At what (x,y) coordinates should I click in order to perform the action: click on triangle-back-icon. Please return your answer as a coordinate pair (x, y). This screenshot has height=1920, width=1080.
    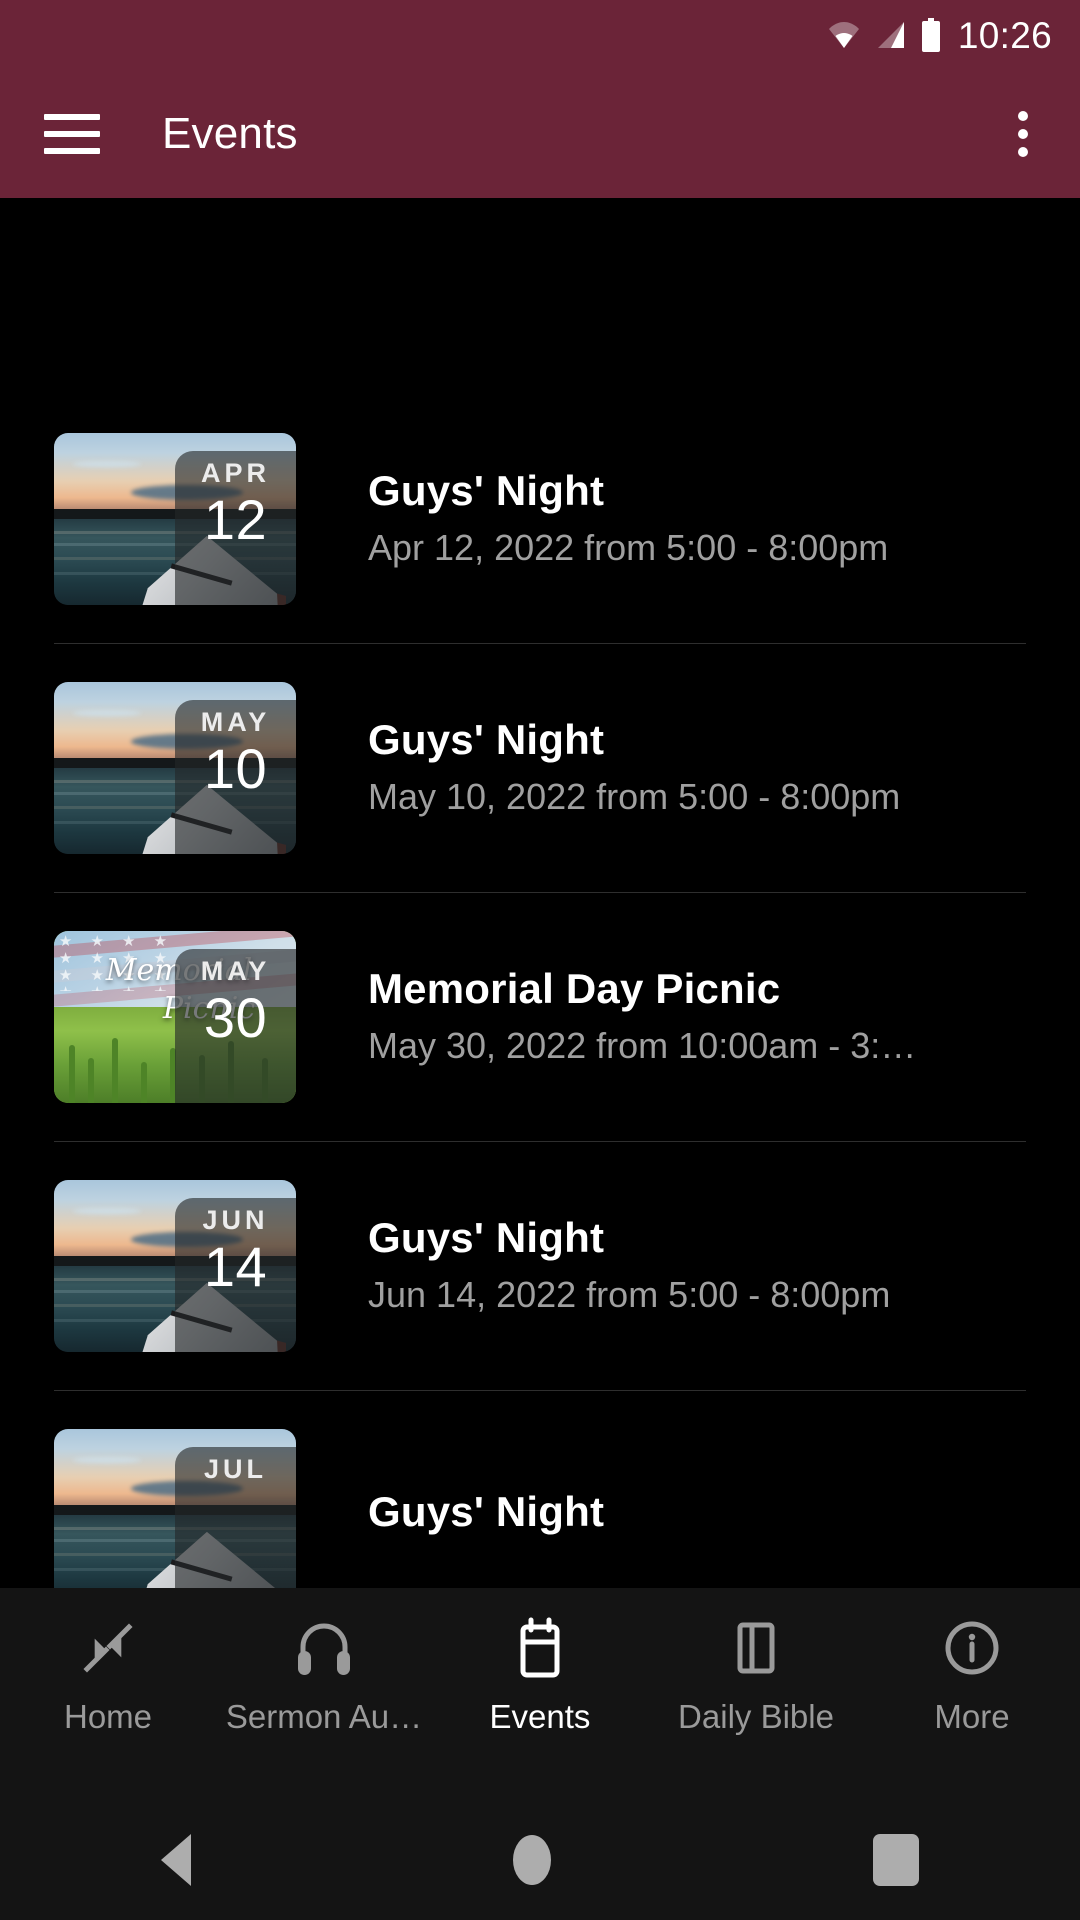
    Looking at the image, I should click on (176, 1860).